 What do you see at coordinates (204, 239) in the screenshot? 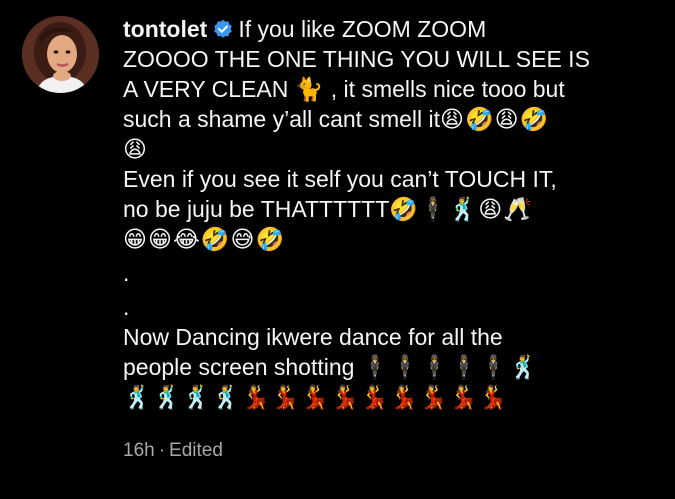
I see `emoji-group-8: 😁😁😂🤣😅🤣` at bounding box center [204, 239].